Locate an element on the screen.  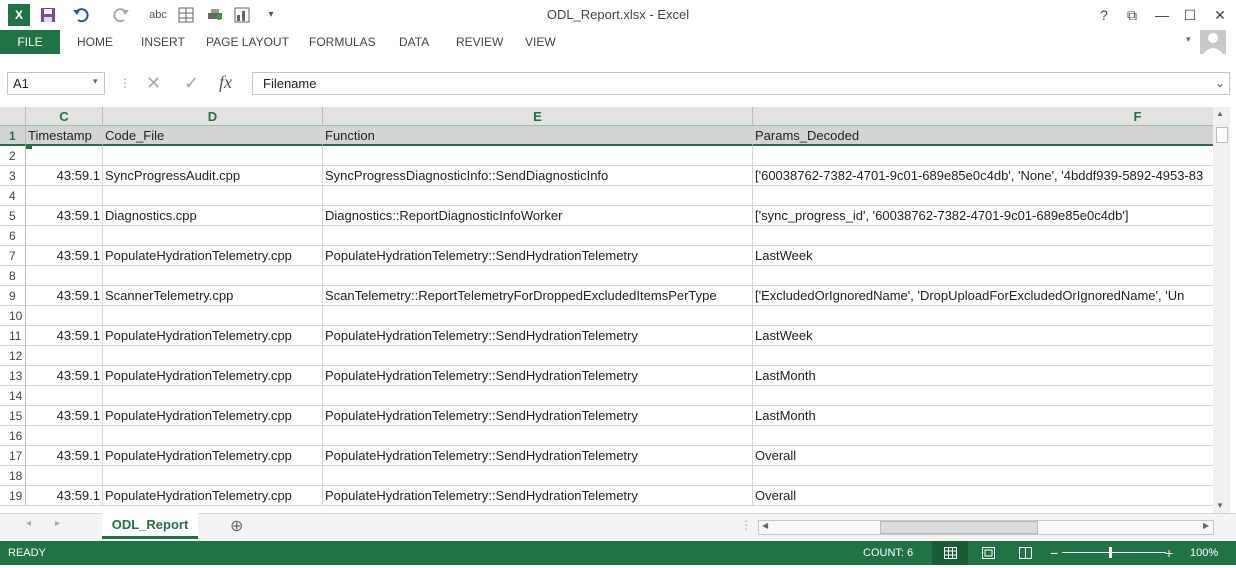
chart-icon is located at coordinates (242, 15).